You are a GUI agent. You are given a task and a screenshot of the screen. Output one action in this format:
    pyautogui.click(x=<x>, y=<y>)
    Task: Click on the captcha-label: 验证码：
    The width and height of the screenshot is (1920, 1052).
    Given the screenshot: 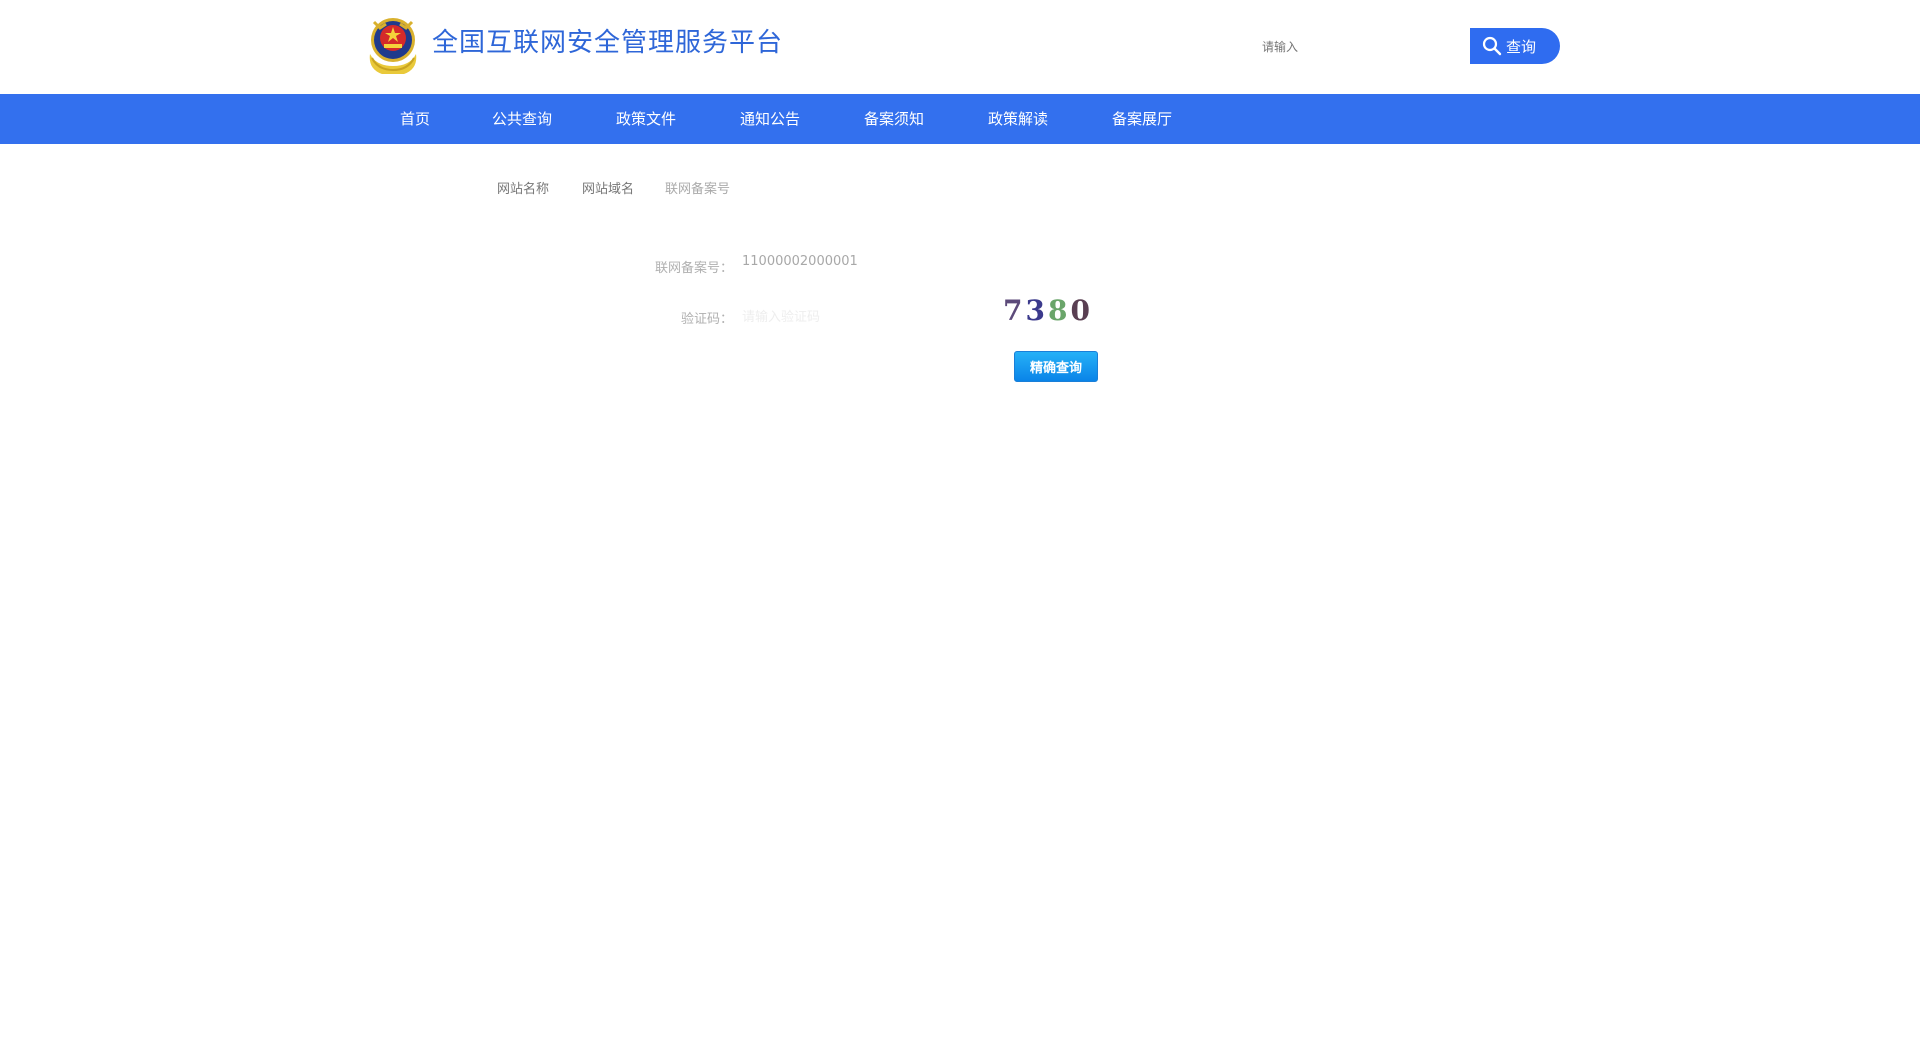 What is the action you would take?
    pyautogui.click(x=706, y=319)
    